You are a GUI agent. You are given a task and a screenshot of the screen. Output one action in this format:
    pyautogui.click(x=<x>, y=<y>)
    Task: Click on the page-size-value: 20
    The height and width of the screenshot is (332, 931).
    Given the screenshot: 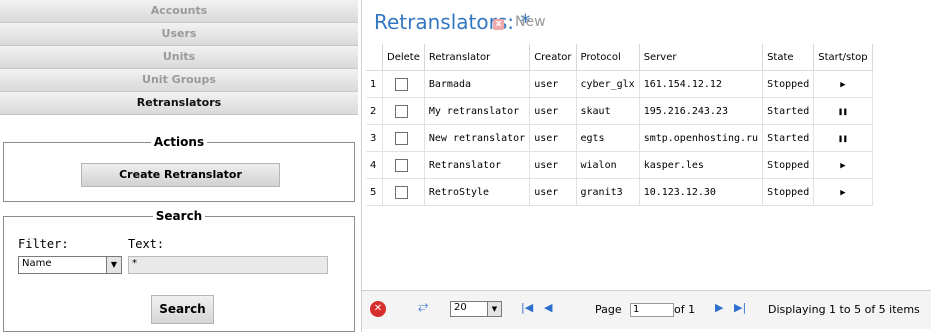 What is the action you would take?
    pyautogui.click(x=460, y=307)
    